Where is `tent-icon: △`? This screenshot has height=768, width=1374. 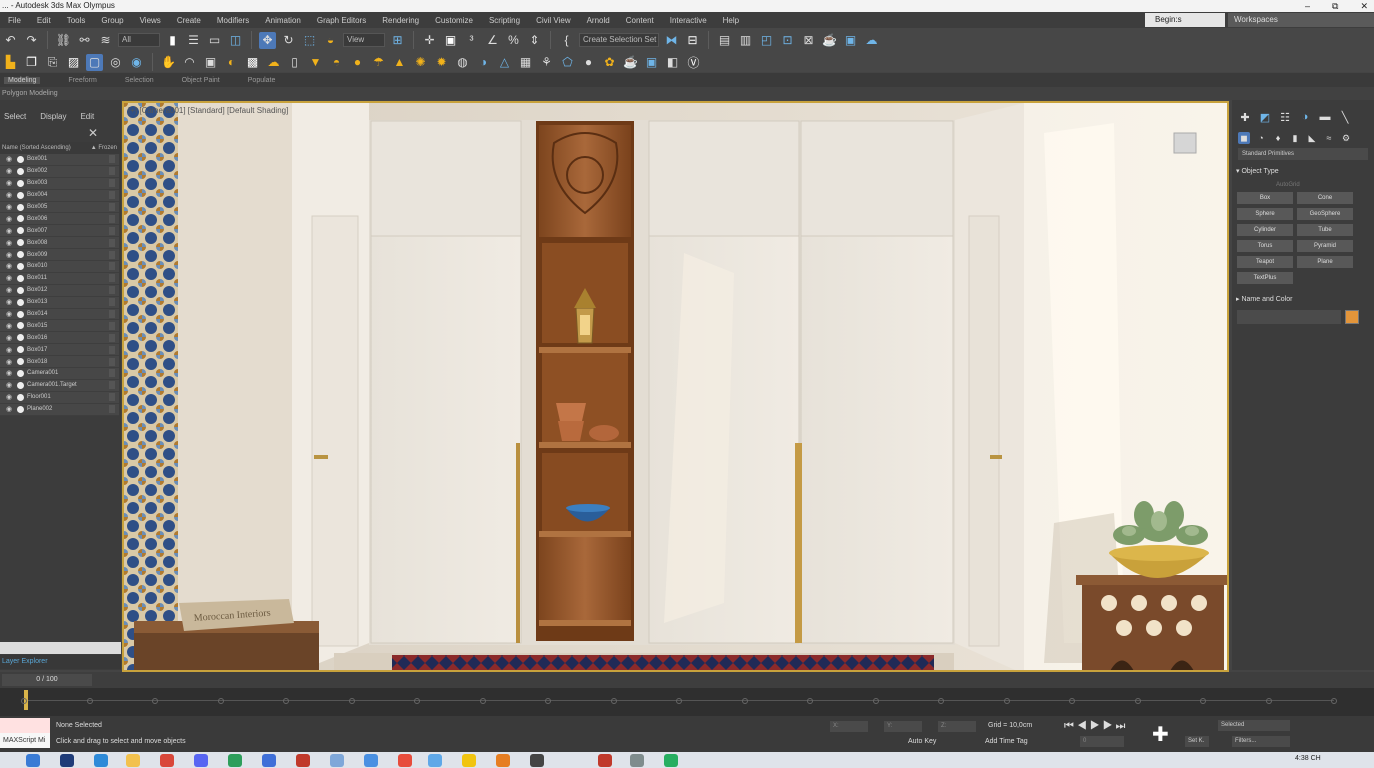
tent-icon: △ is located at coordinates (504, 62).